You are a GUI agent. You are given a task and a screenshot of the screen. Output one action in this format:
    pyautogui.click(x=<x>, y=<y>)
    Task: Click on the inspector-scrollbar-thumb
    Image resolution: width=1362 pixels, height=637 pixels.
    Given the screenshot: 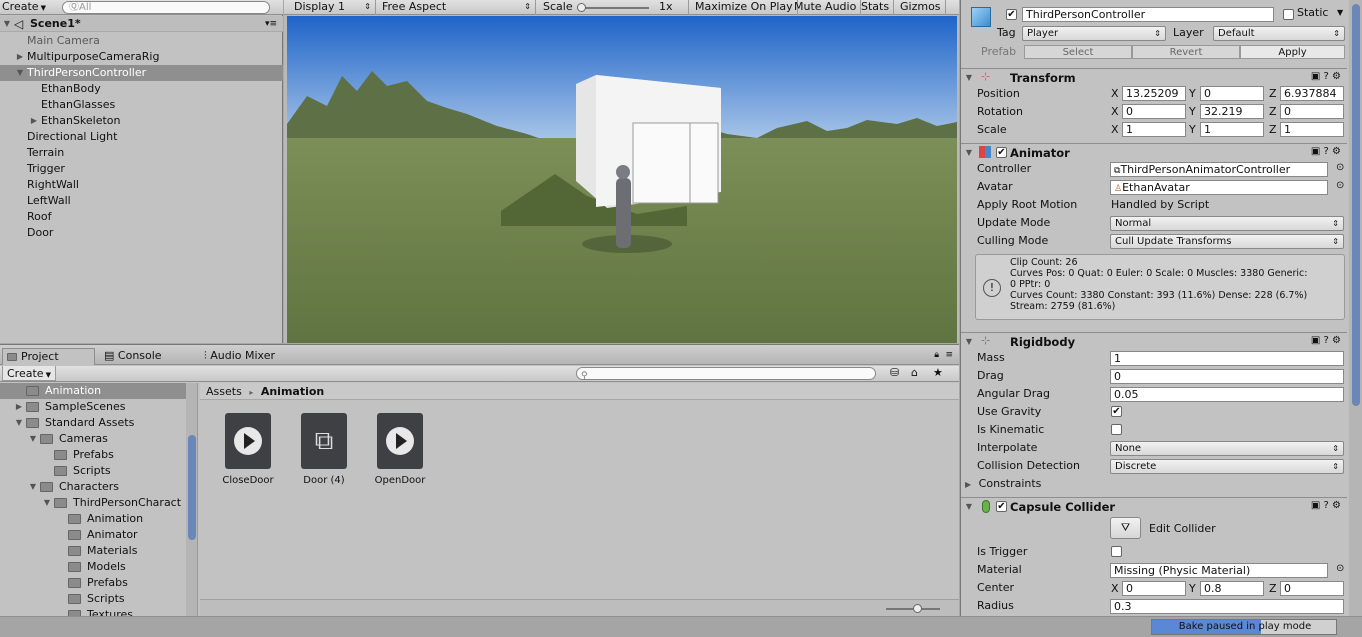 What is the action you would take?
    pyautogui.click(x=1356, y=205)
    